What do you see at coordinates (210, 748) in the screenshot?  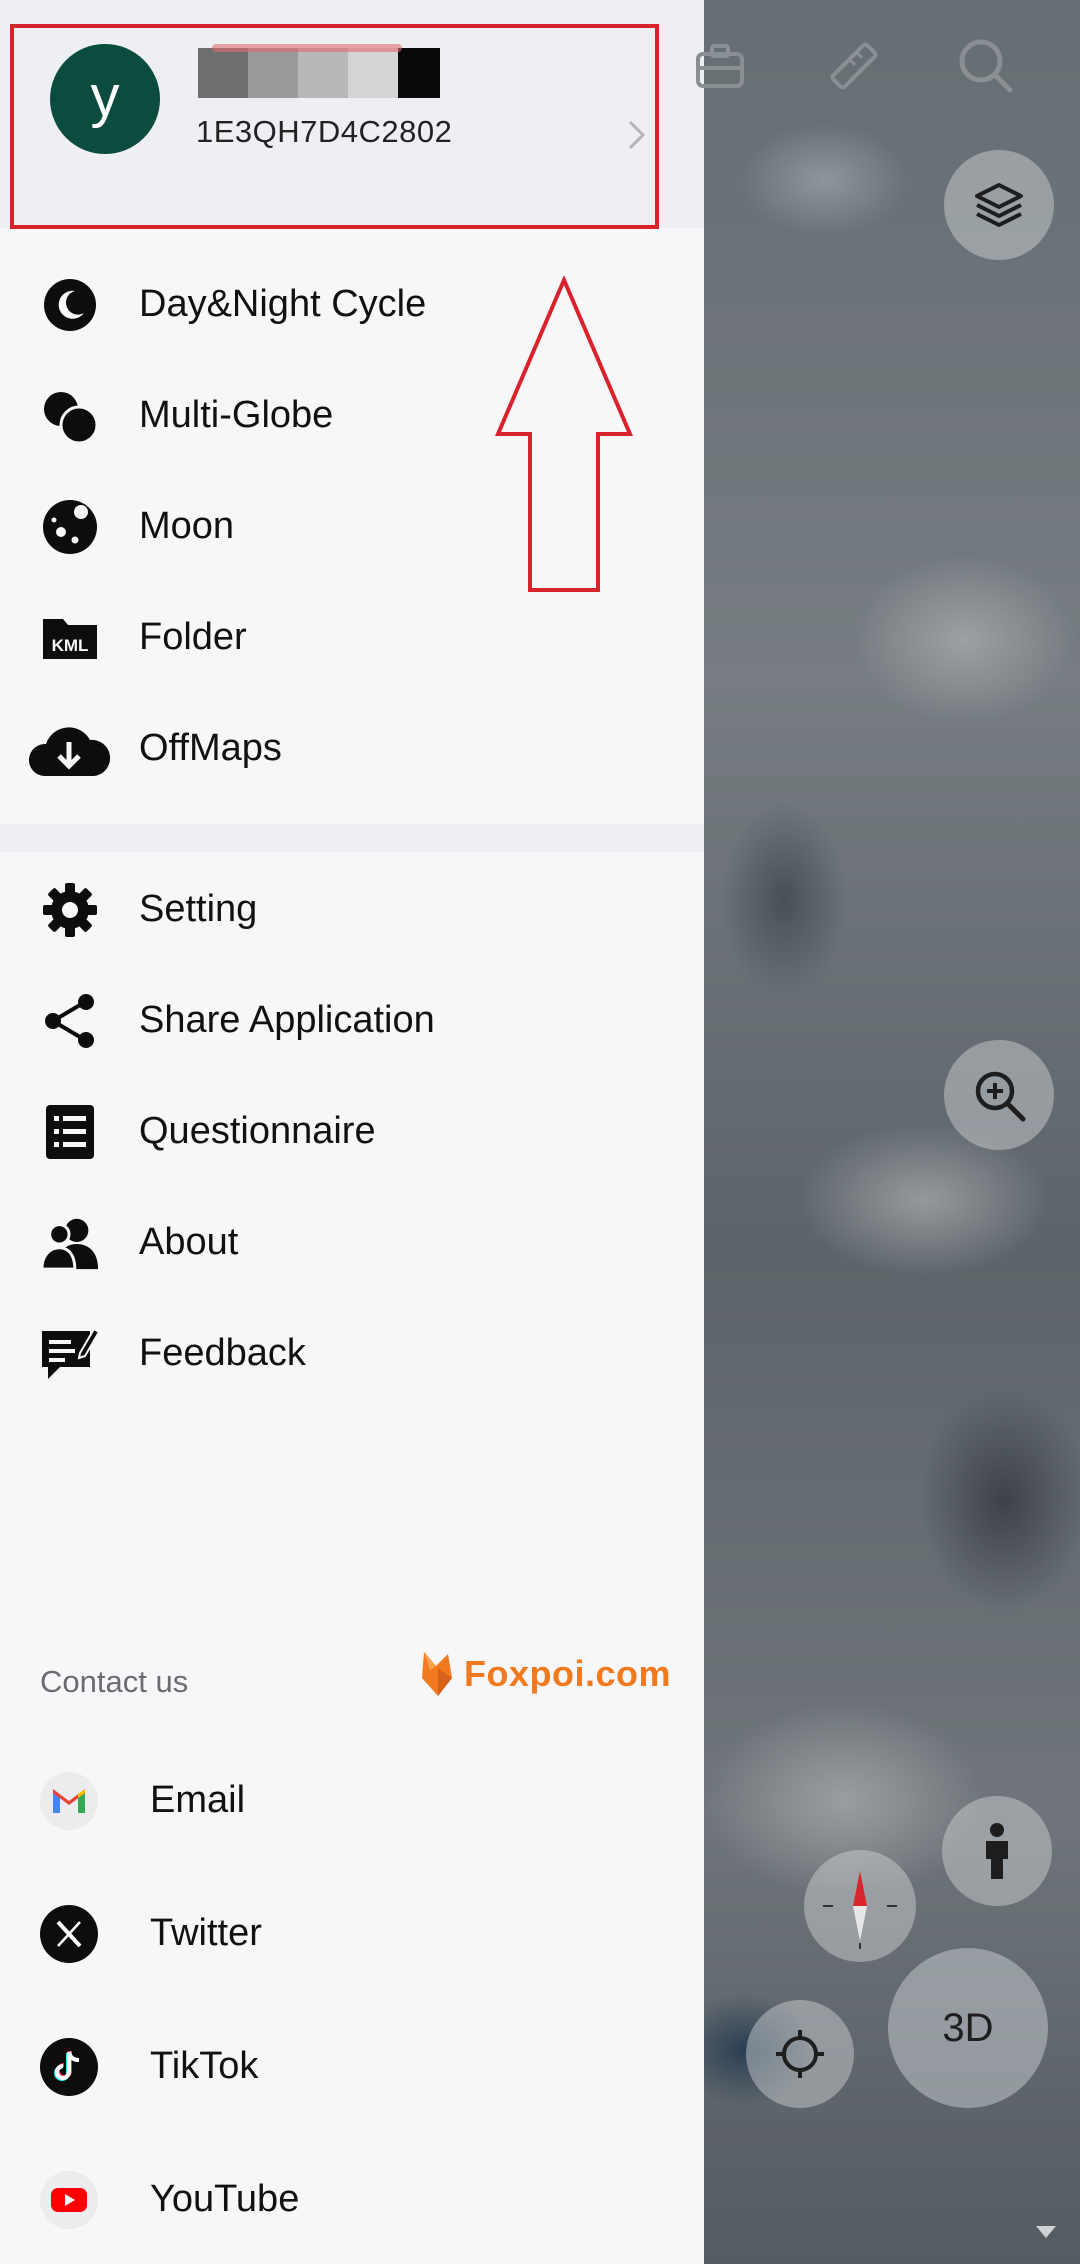 I see `menu-item-label: OffMaps` at bounding box center [210, 748].